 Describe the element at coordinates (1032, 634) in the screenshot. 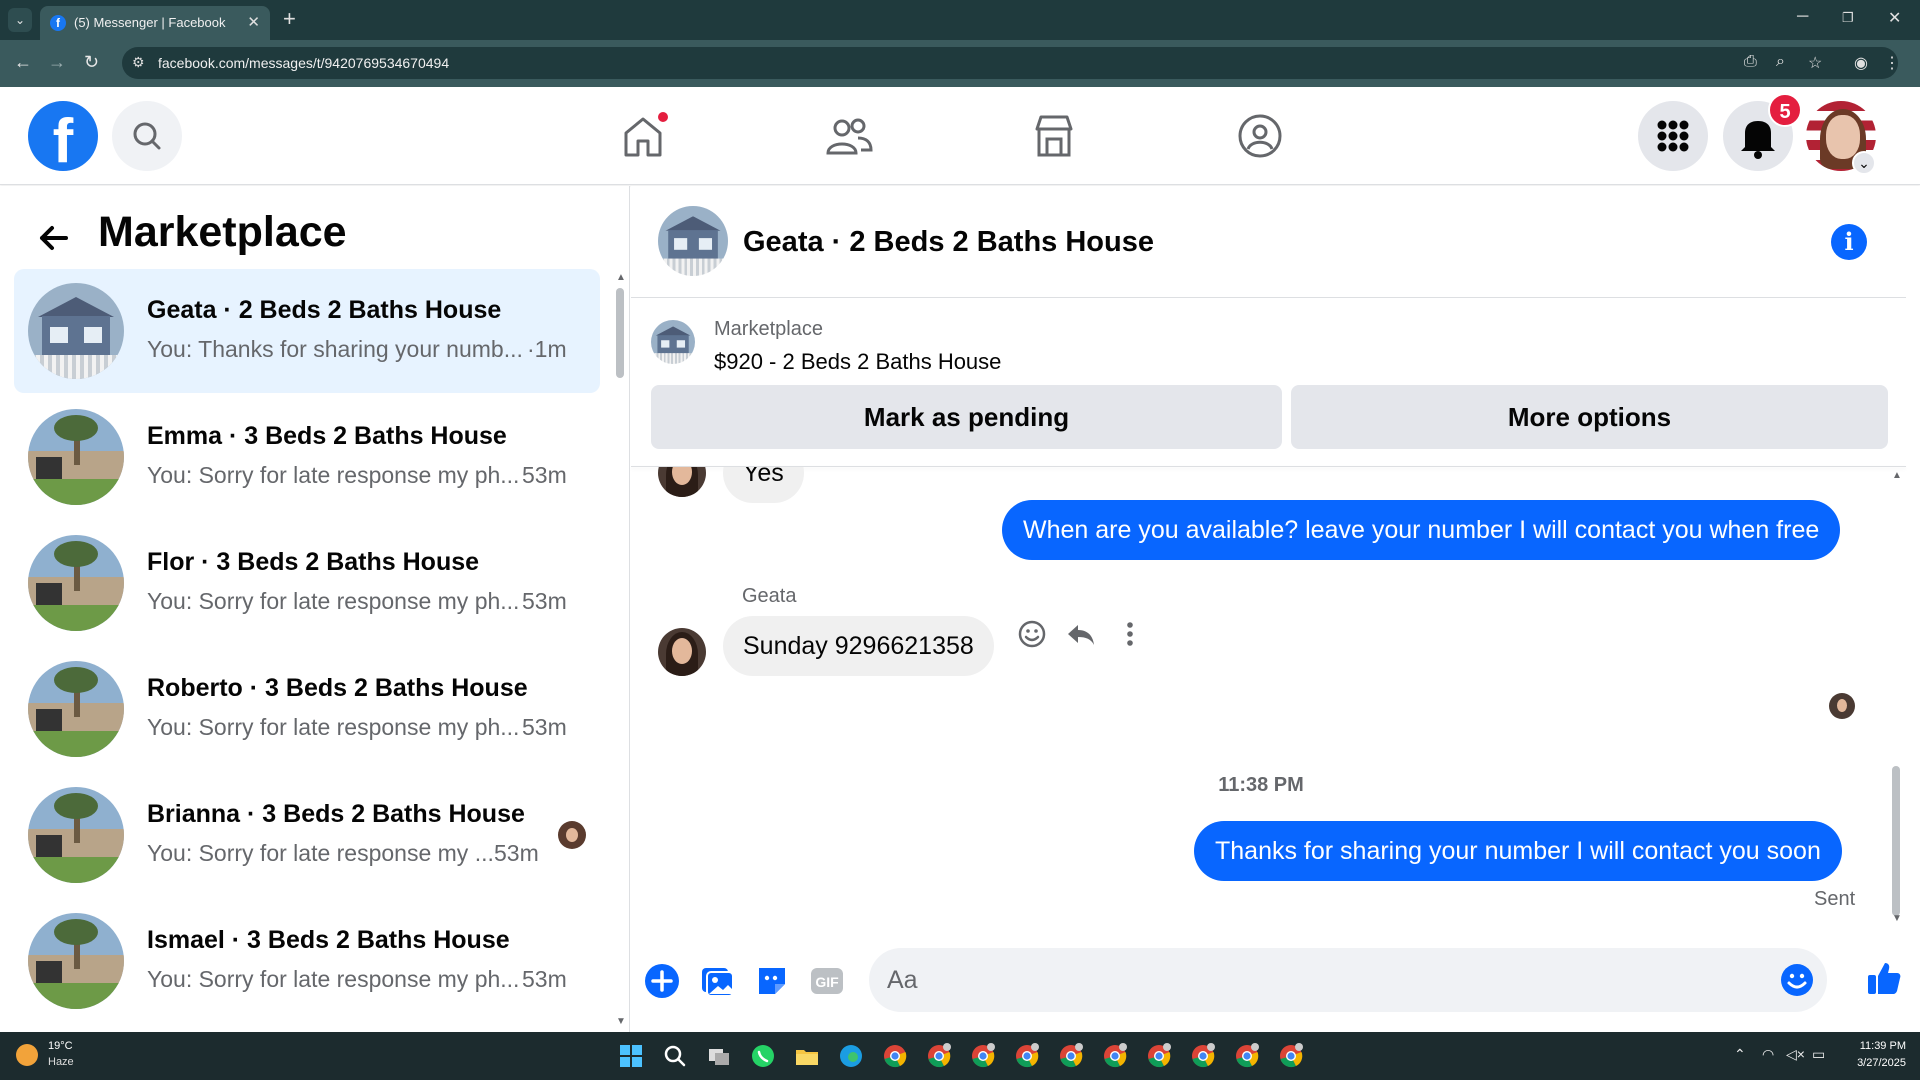

I see `react-emoji-icon` at that location.